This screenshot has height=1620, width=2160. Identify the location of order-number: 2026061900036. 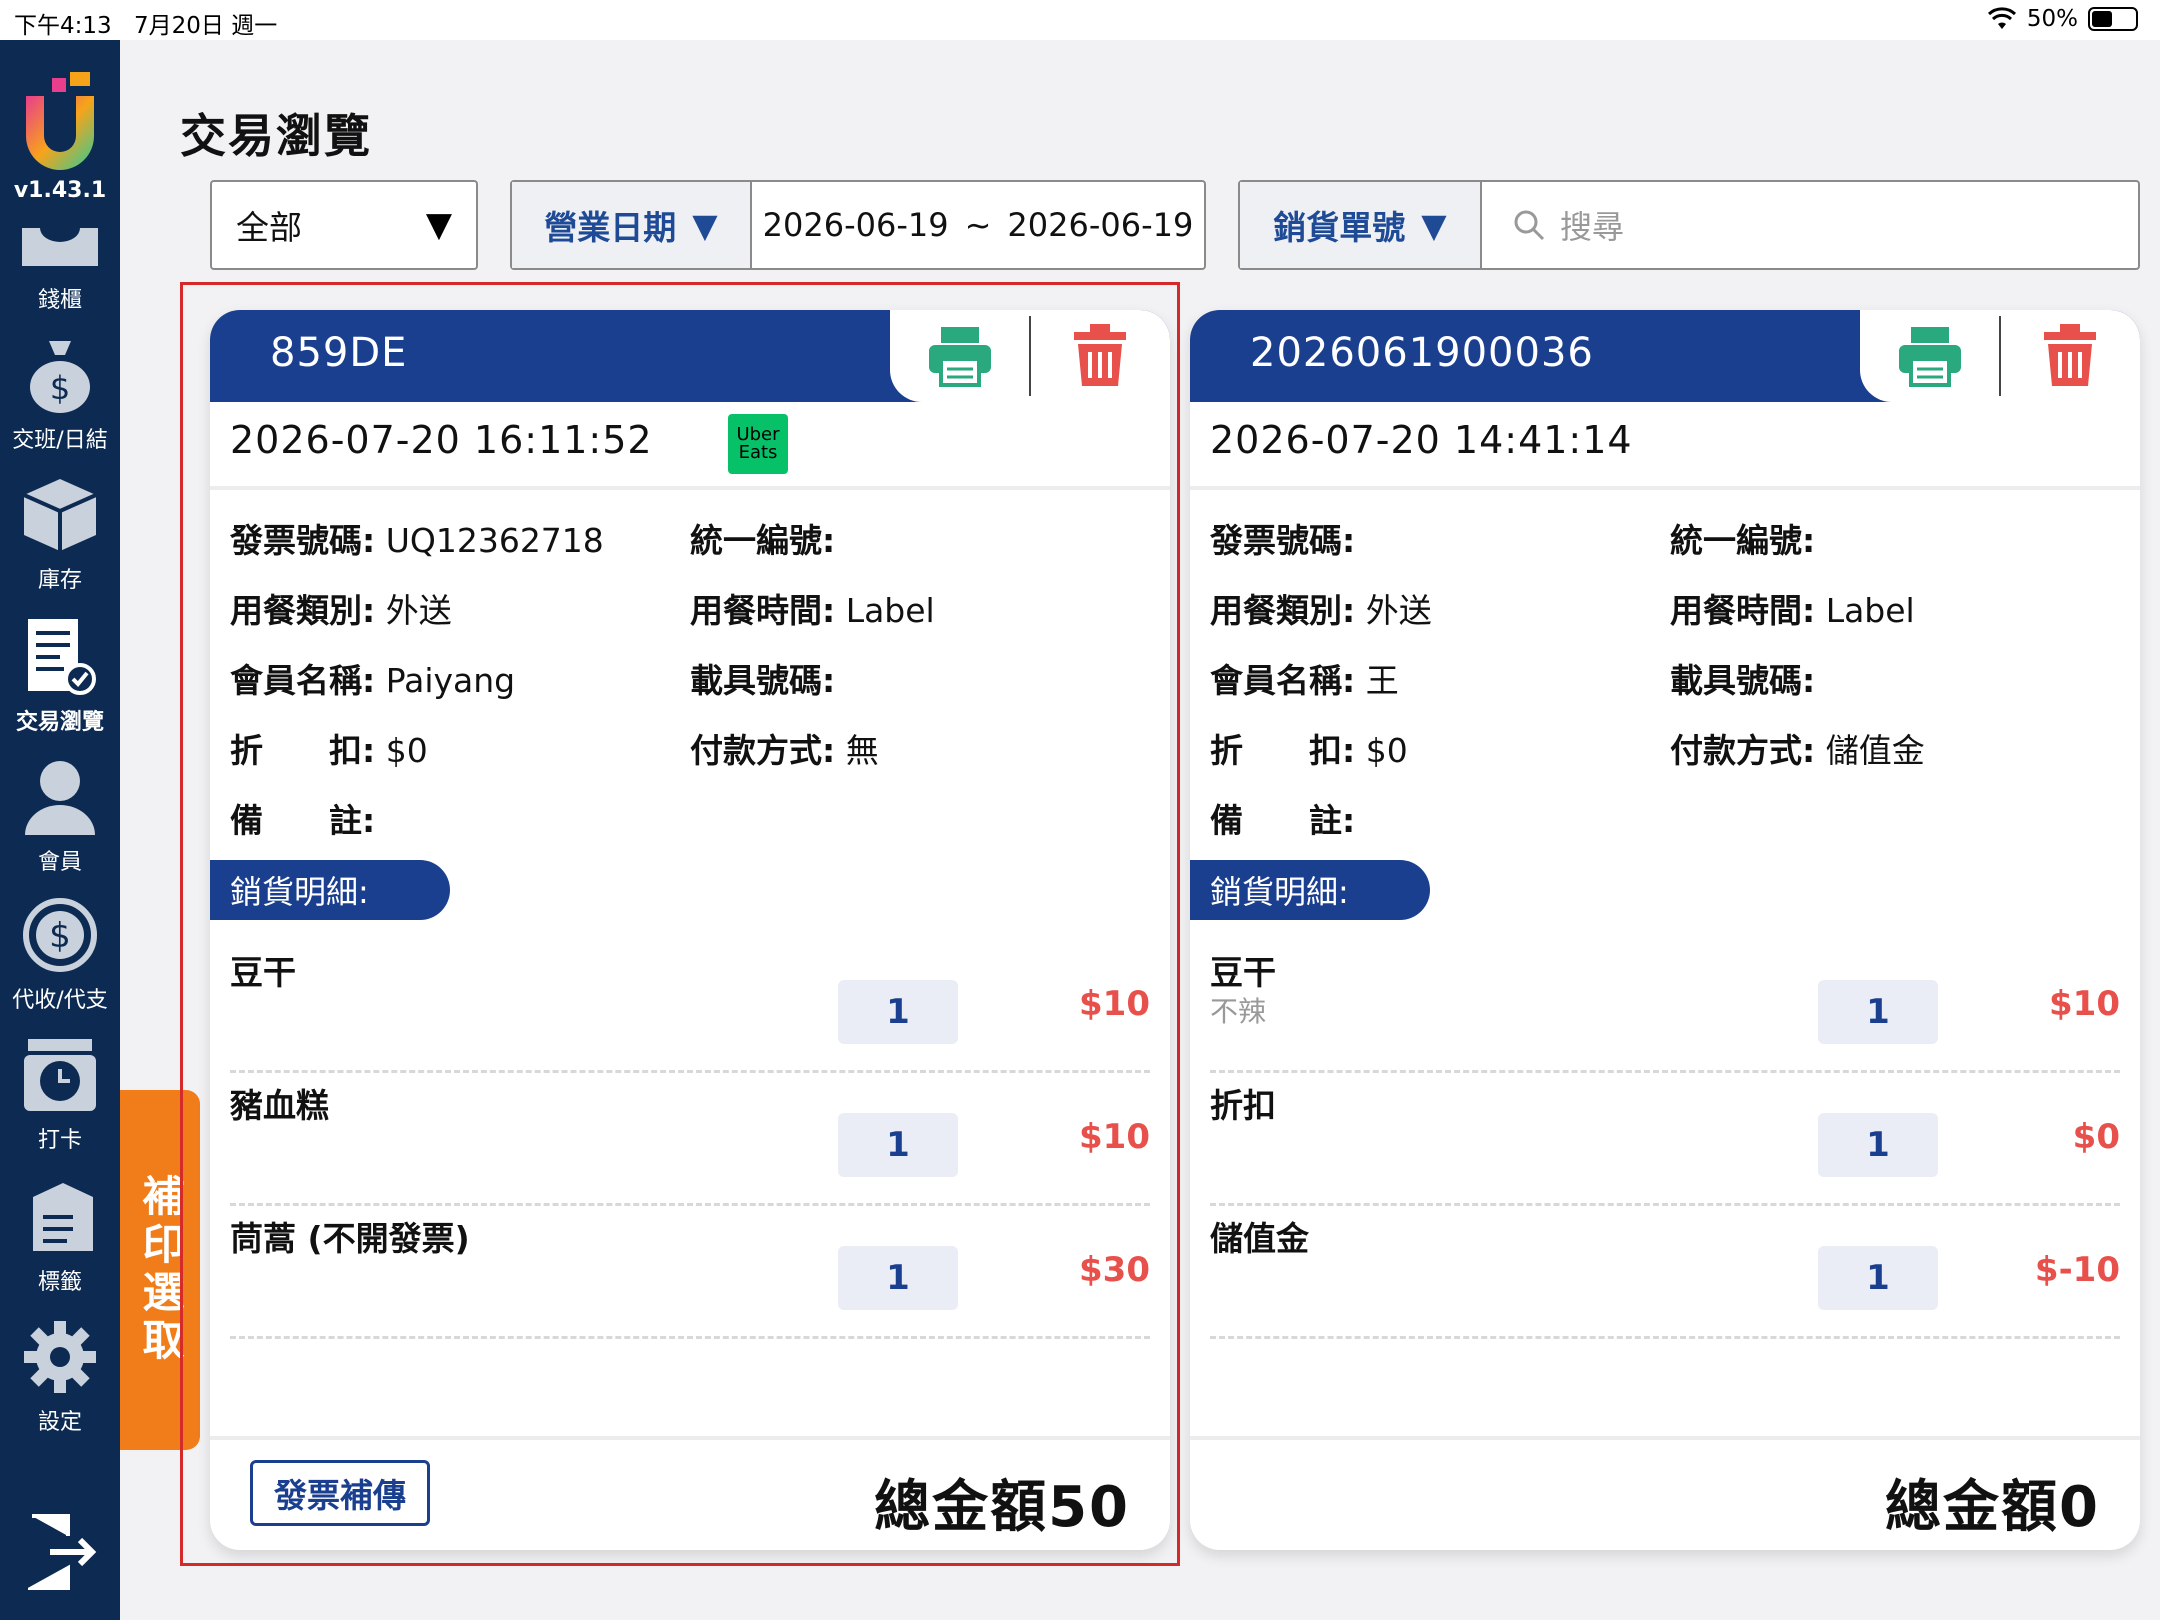
(1422, 353).